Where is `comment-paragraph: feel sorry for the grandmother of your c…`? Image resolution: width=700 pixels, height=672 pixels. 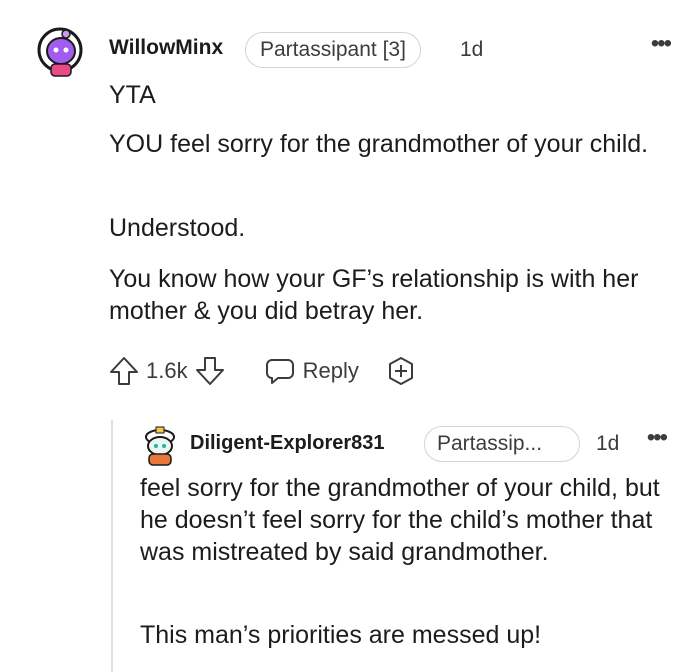
comment-paragraph: feel sorry for the grandmother of your c… is located at coordinates (400, 520).